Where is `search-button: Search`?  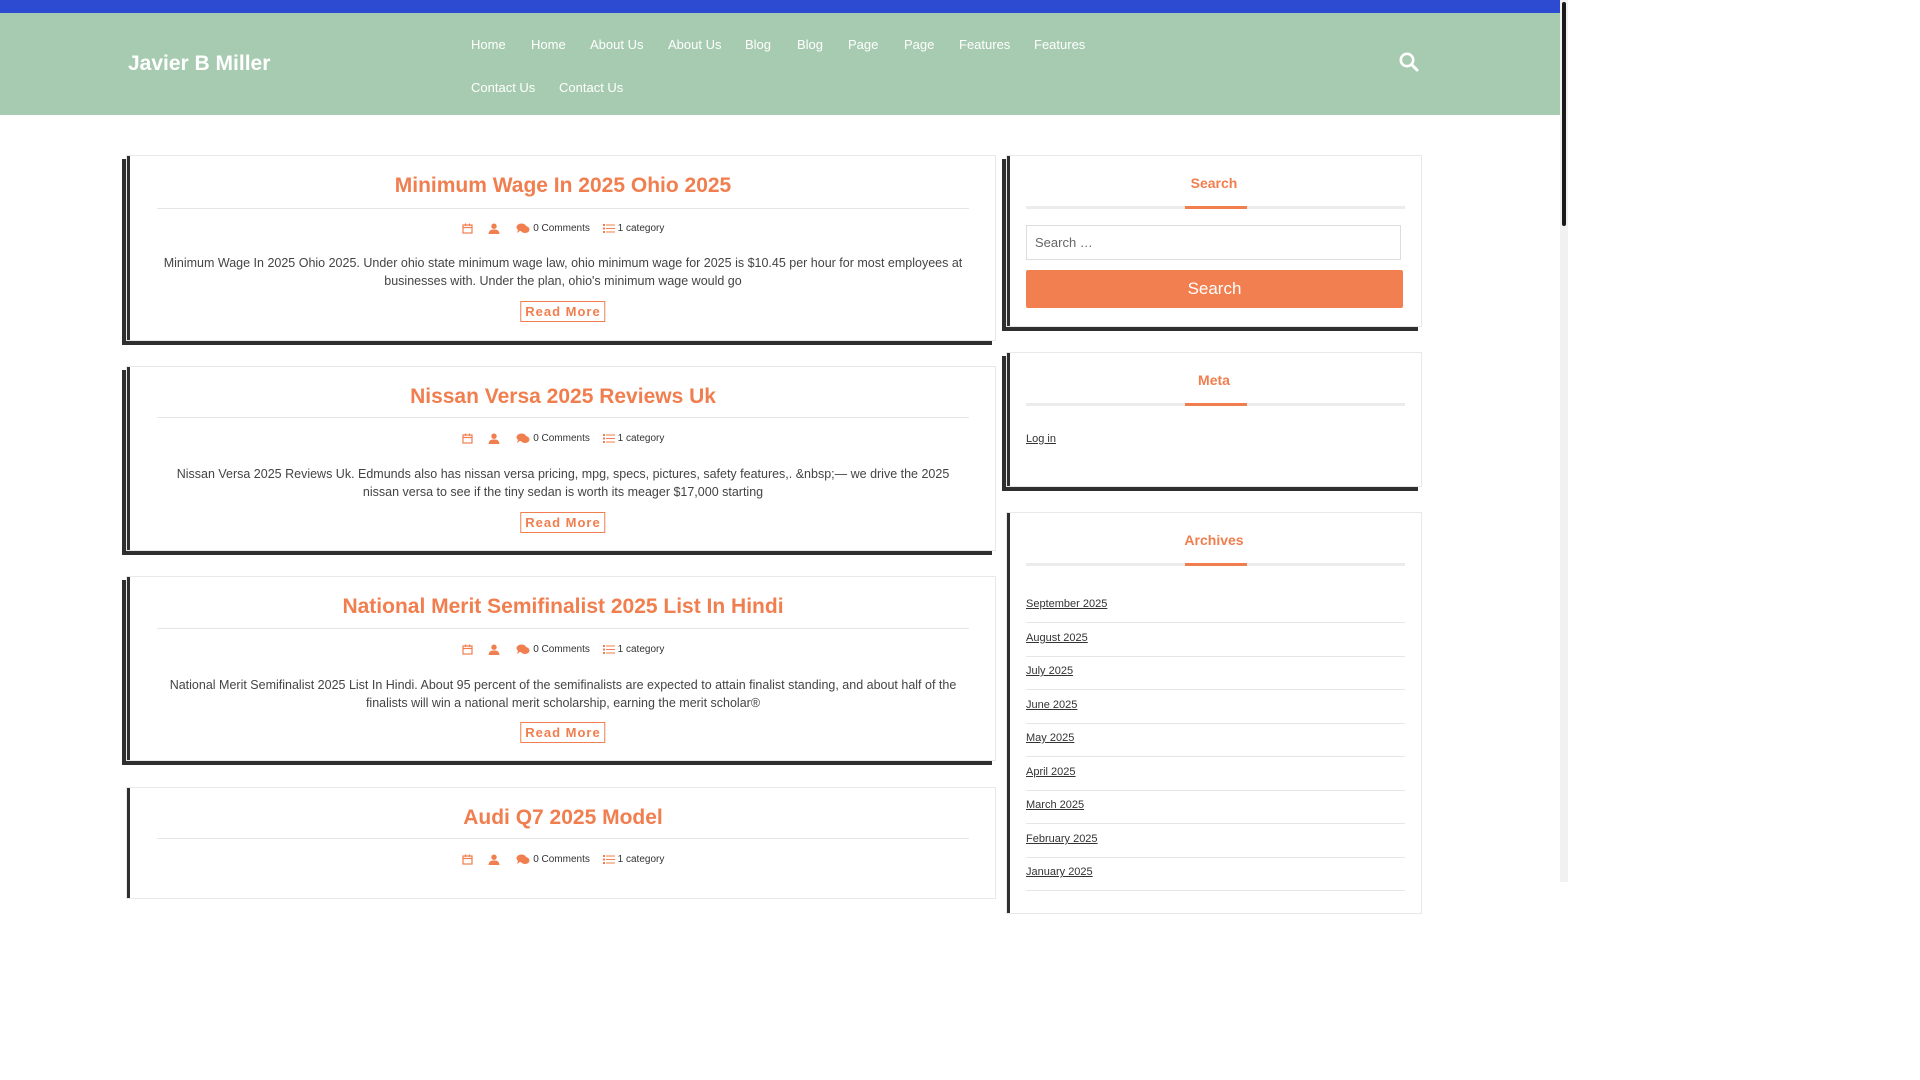
search-button: Search is located at coordinates (1214, 289).